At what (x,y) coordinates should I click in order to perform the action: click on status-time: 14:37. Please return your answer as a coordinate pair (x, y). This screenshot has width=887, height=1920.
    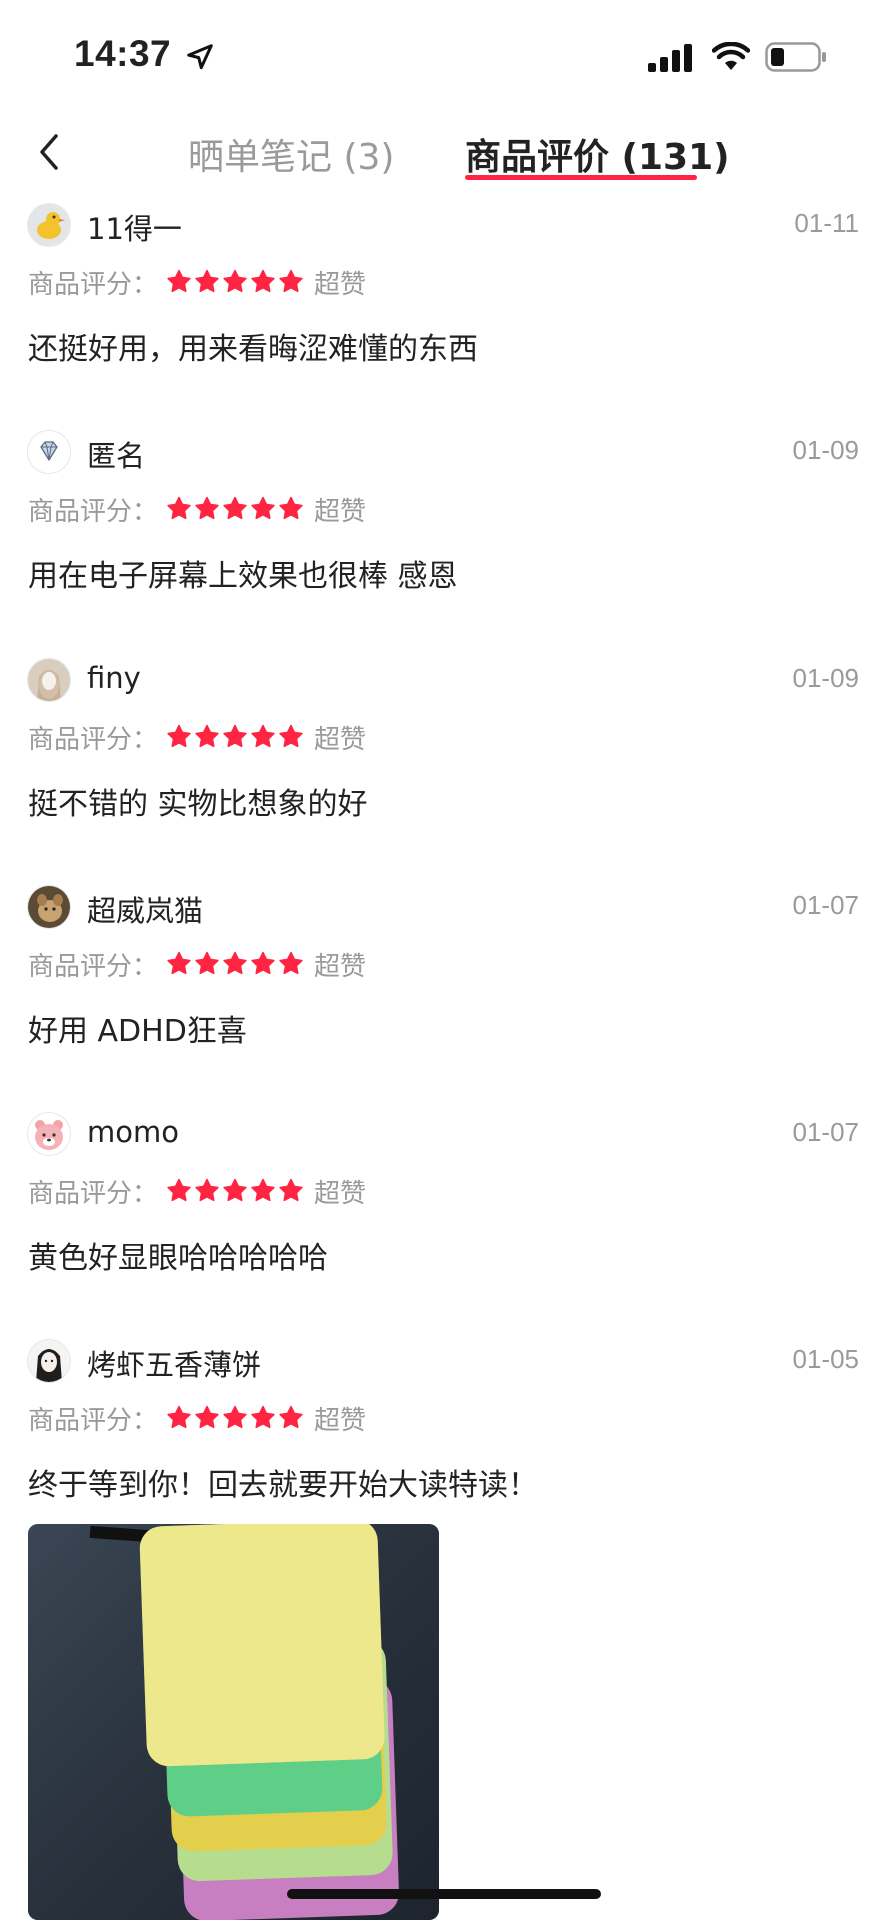
    Looking at the image, I should click on (123, 53).